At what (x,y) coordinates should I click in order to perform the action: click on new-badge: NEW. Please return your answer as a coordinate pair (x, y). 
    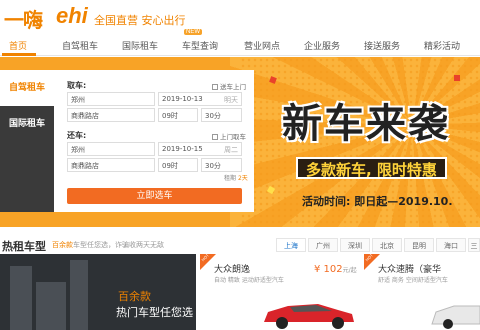
    Looking at the image, I should click on (193, 32).